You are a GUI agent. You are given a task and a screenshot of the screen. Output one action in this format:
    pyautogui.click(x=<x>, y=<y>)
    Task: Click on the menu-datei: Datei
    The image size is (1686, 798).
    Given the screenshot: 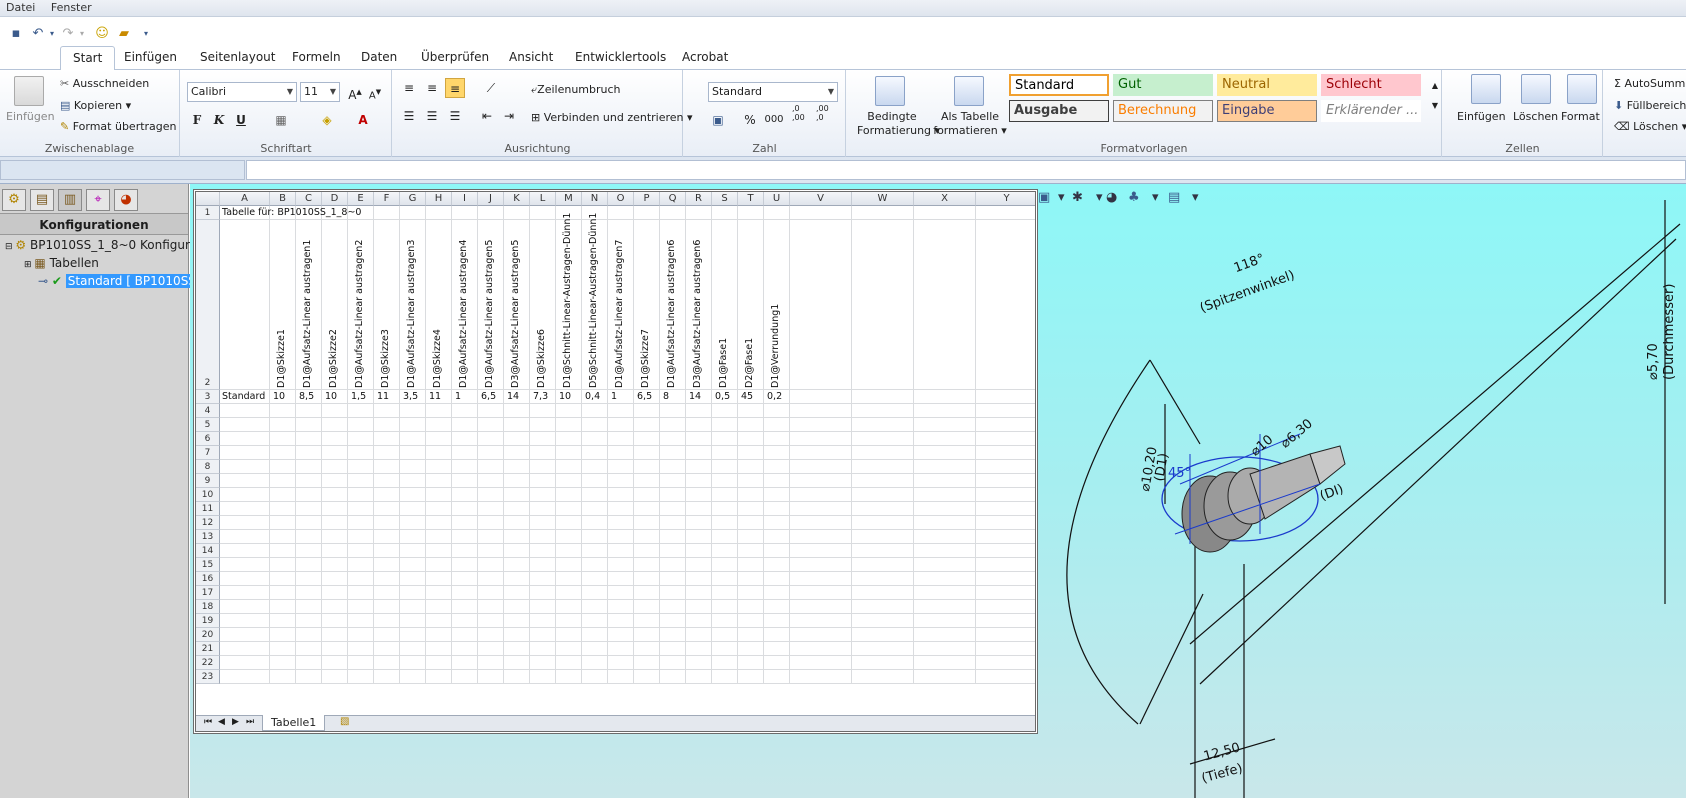 What is the action you would take?
    pyautogui.click(x=20, y=7)
    